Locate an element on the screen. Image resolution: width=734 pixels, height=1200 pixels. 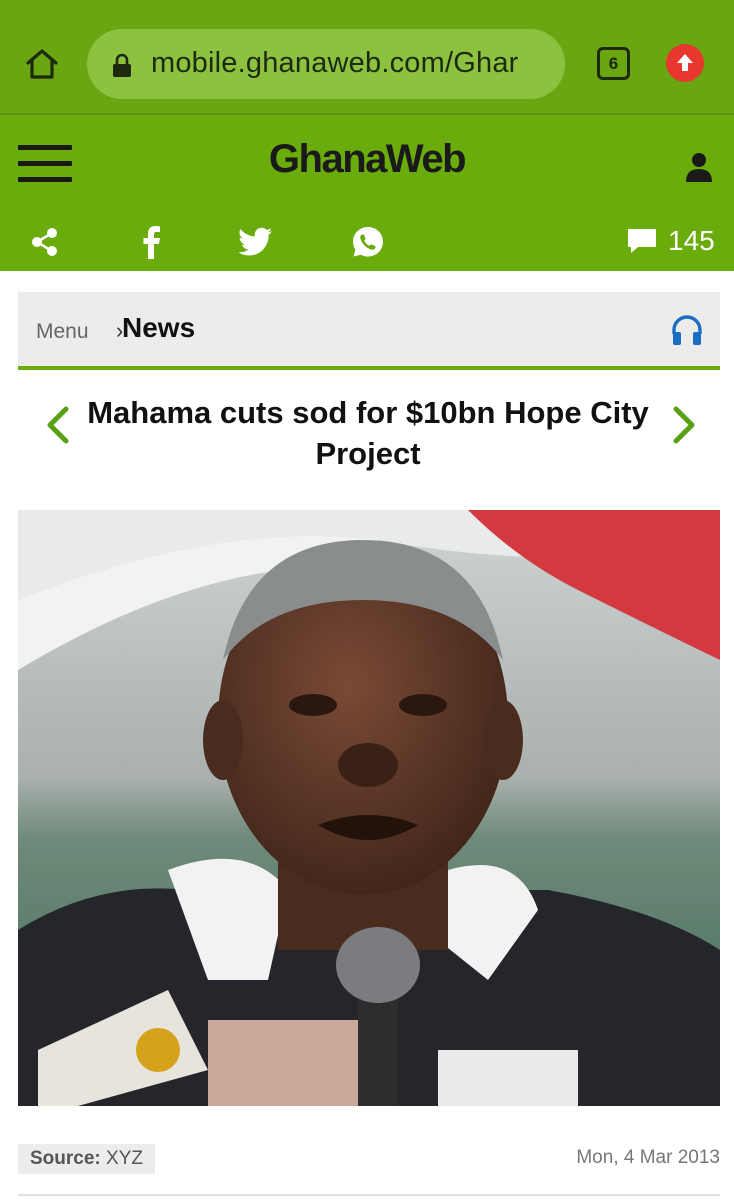
chevron-left-icon is located at coordinates (57, 425).